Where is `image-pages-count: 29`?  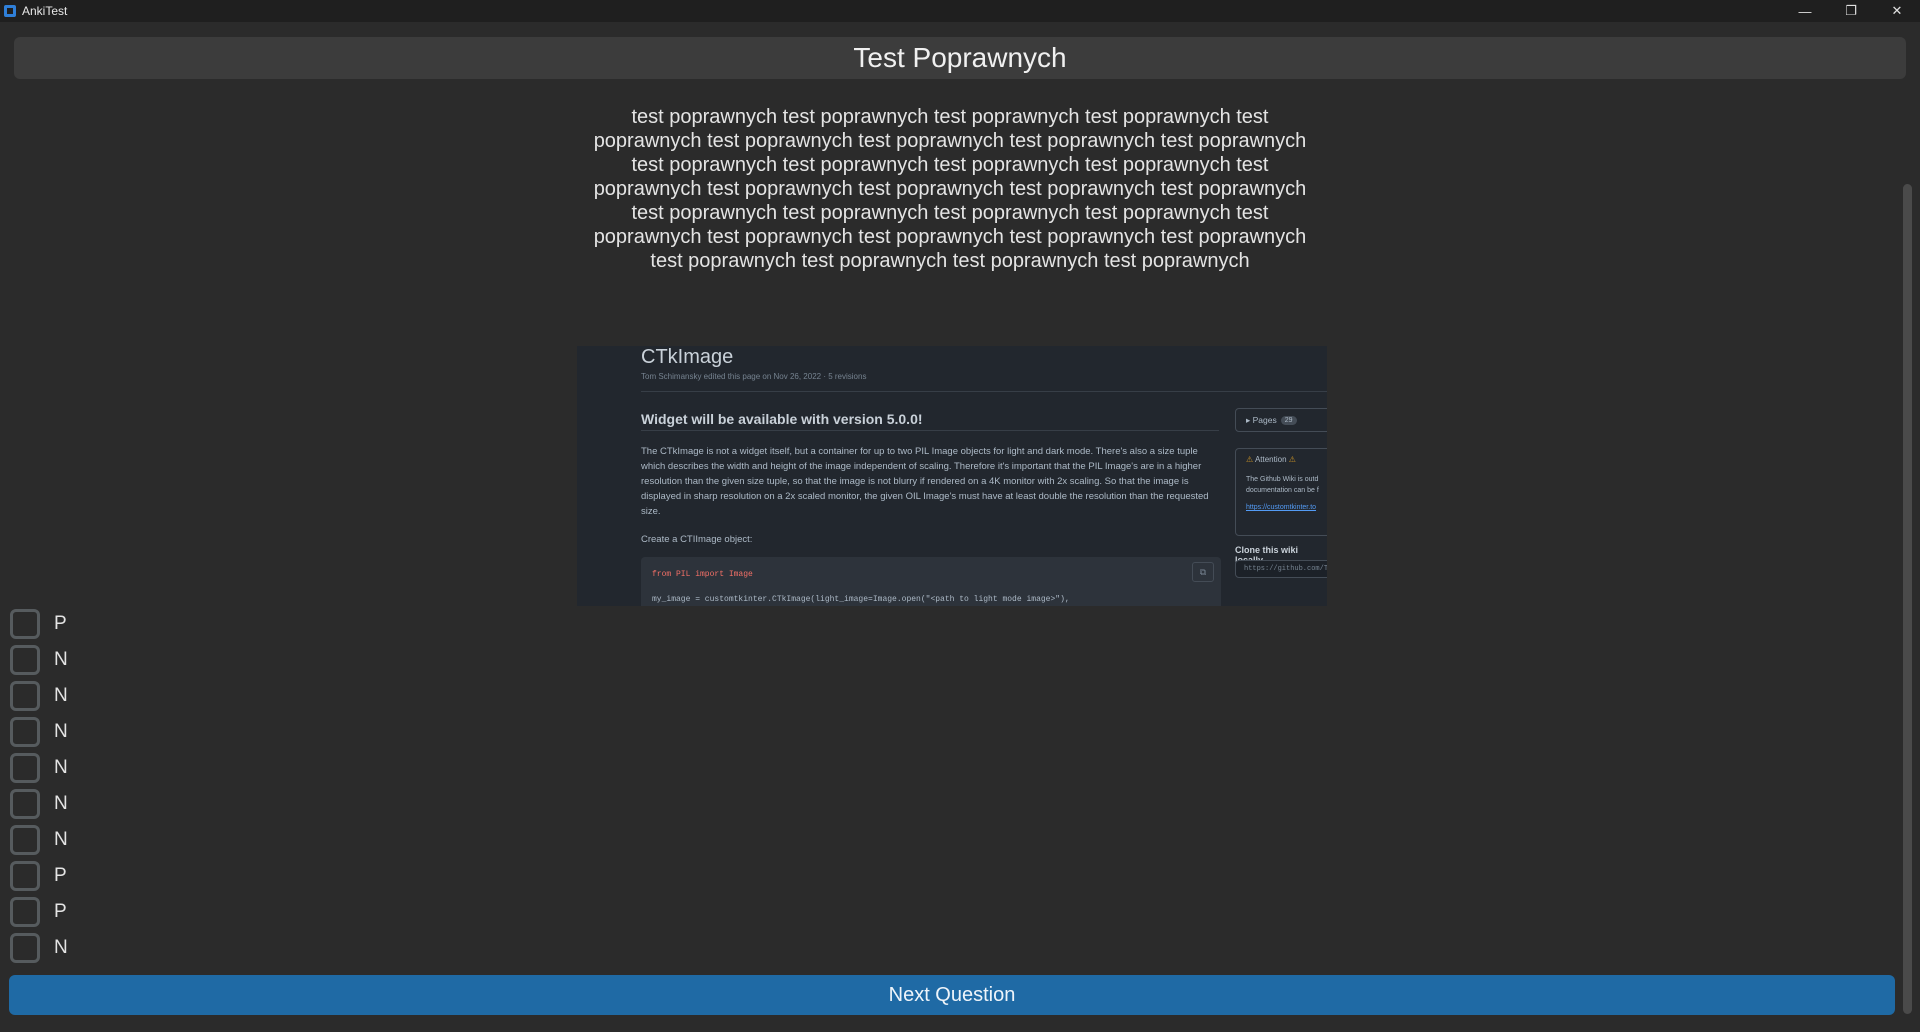
image-pages-count: 29 is located at coordinates (1288, 420).